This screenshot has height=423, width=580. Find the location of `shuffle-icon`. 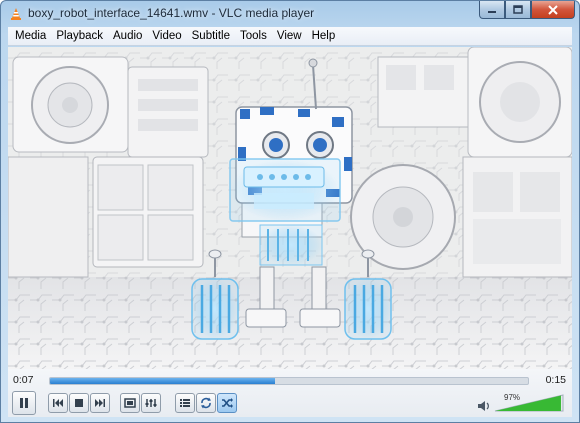

shuffle-icon is located at coordinates (227, 403).